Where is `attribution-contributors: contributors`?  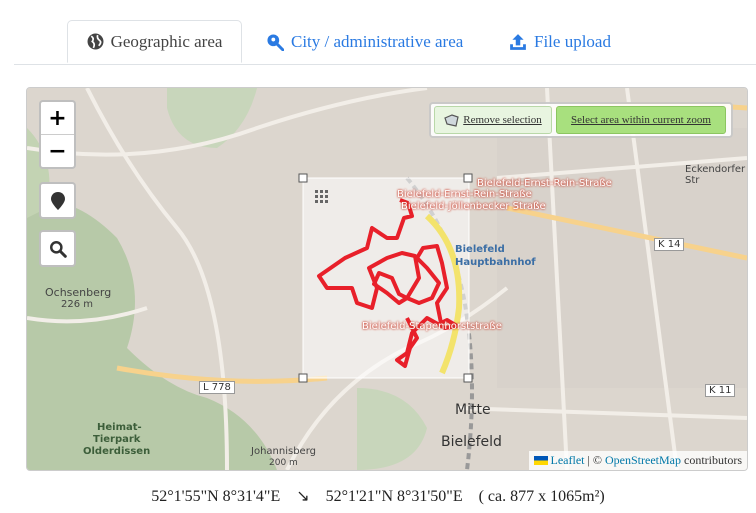
attribution-contributors: contributors is located at coordinates (713, 460).